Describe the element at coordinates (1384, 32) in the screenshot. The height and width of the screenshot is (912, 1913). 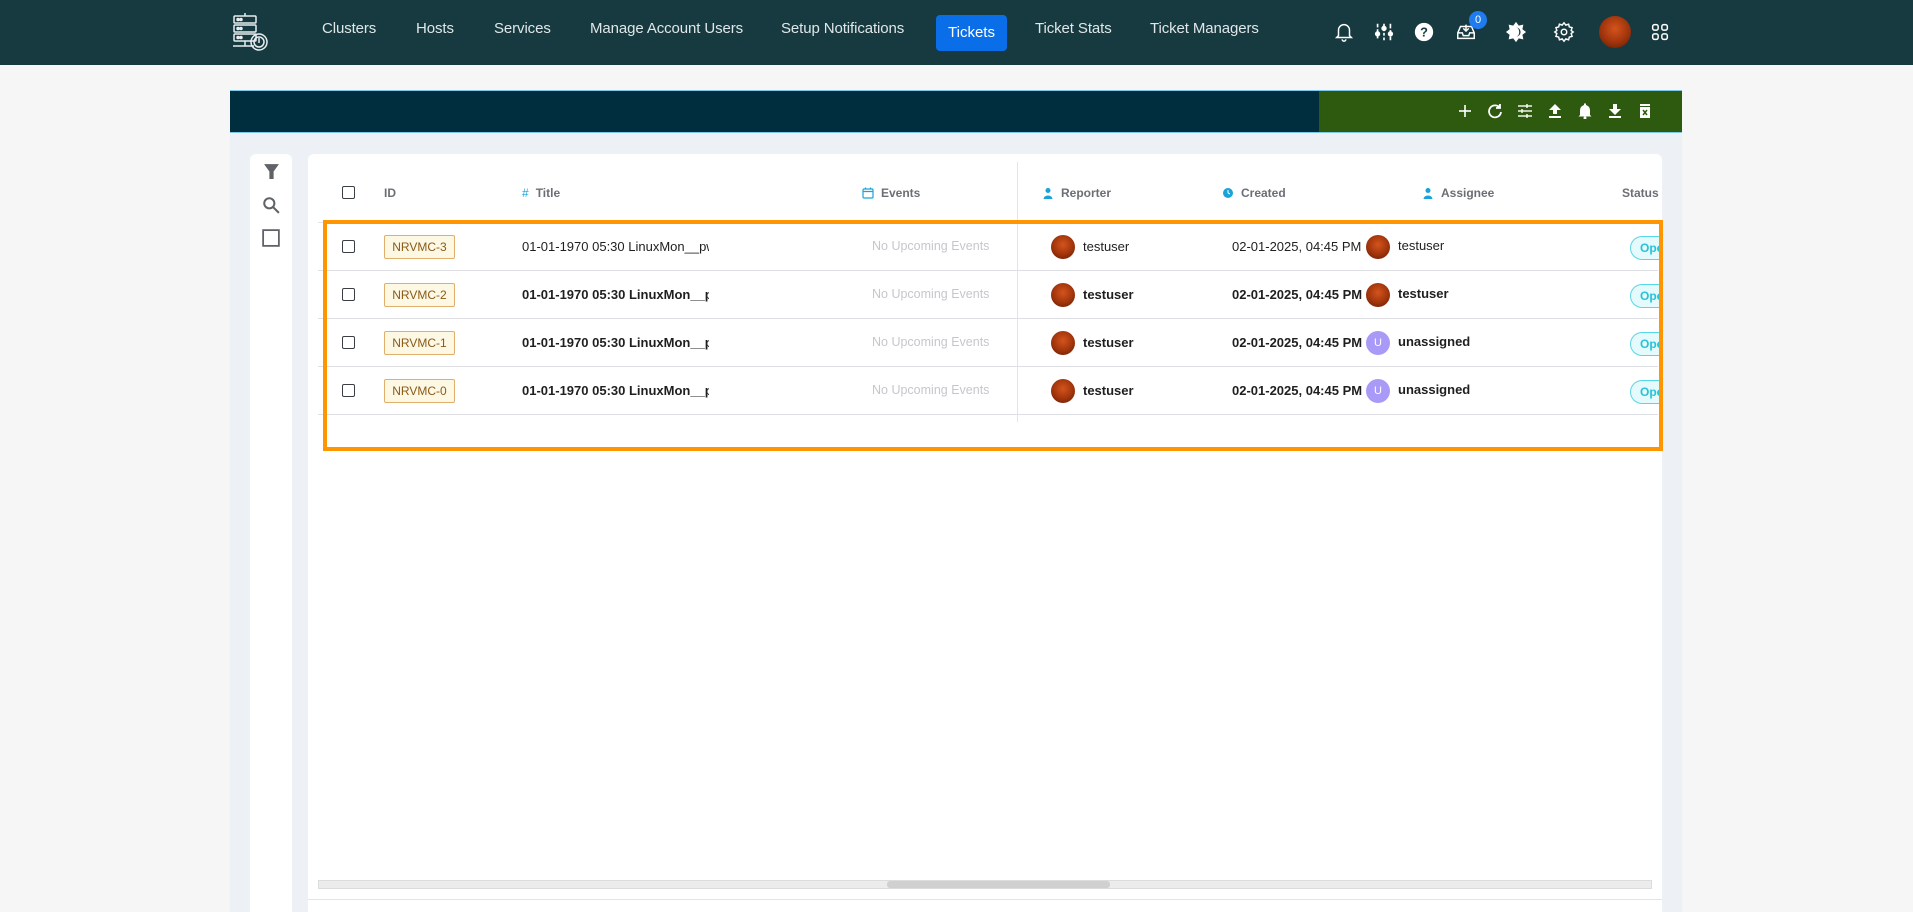
I see `sliders-icon` at that location.